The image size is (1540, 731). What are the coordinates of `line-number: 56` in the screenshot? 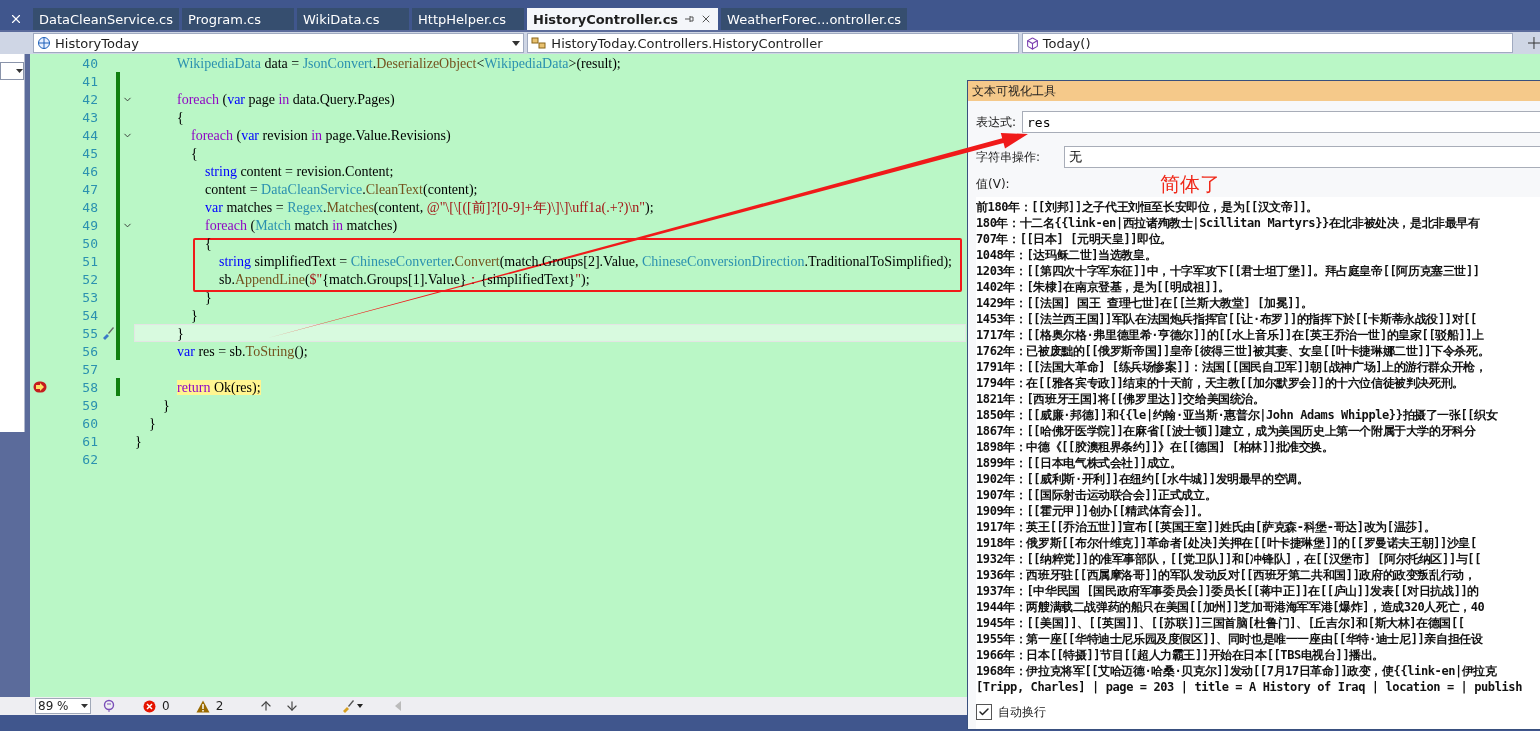 It's located at (90, 351).